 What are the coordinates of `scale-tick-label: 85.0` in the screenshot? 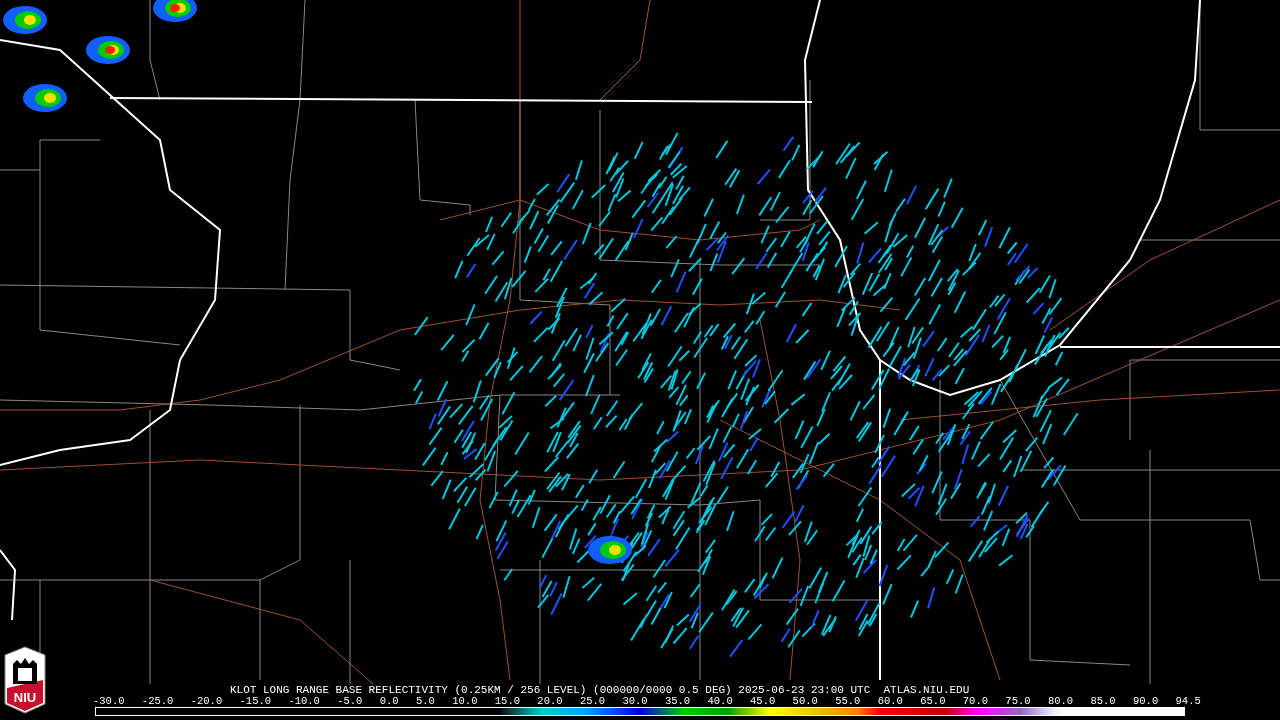 It's located at (1103, 701).